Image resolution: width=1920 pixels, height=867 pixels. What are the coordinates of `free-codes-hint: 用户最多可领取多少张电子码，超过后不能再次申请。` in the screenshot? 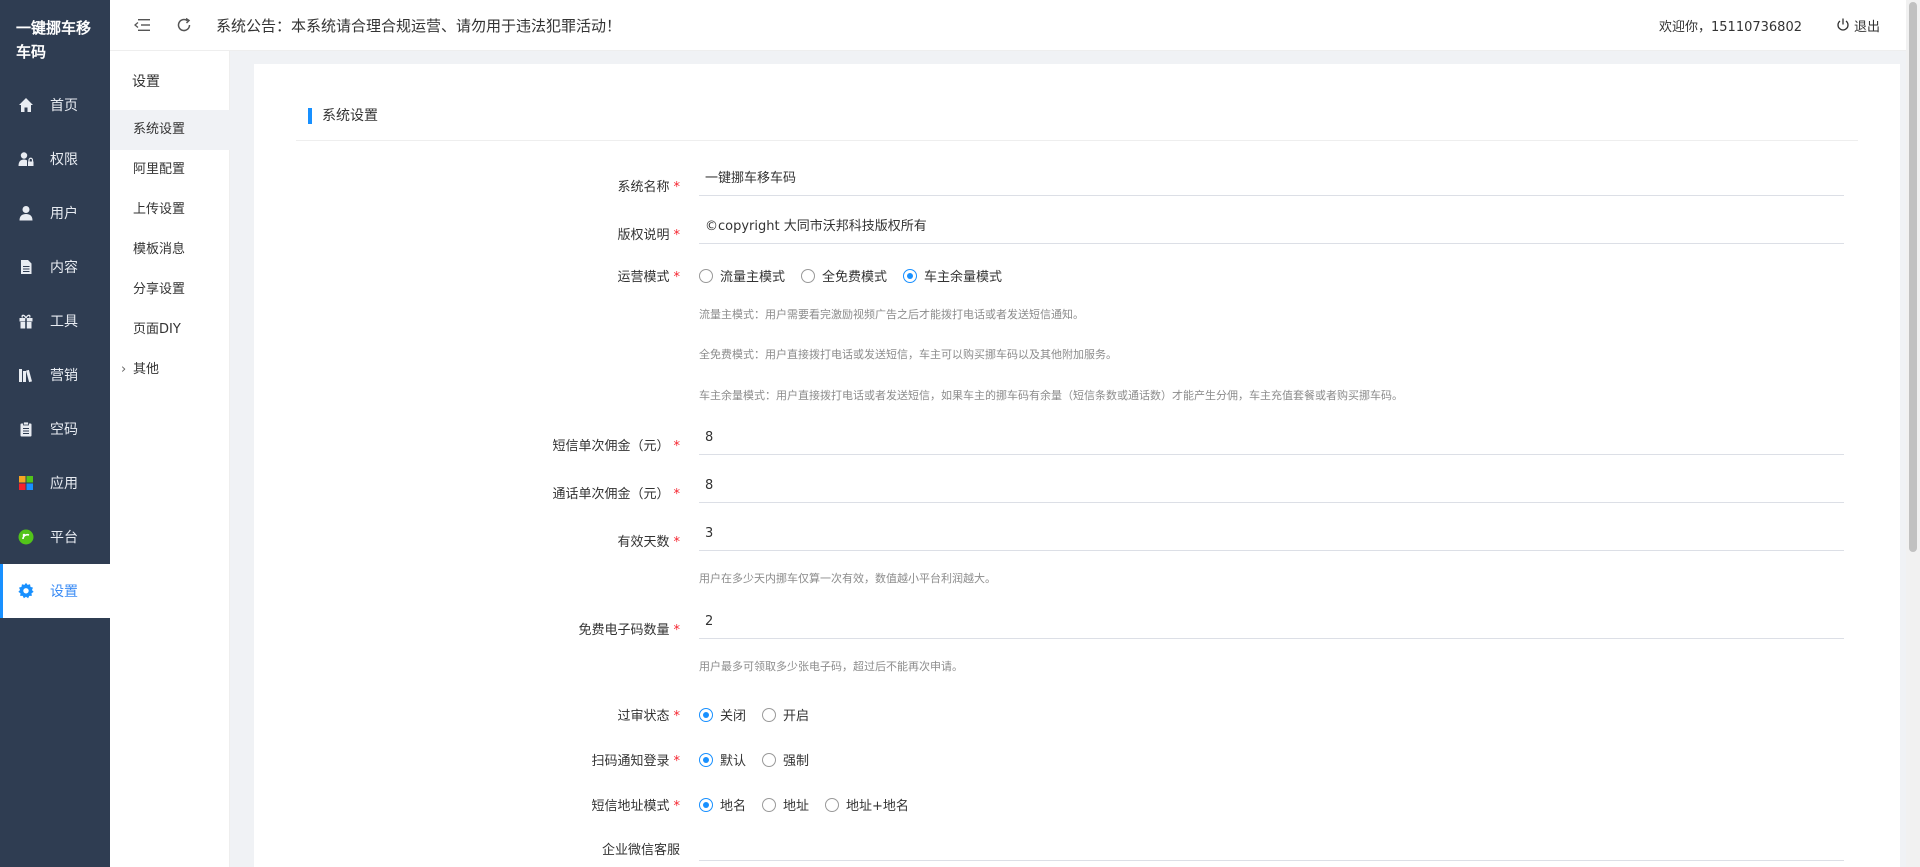 It's located at (831, 666).